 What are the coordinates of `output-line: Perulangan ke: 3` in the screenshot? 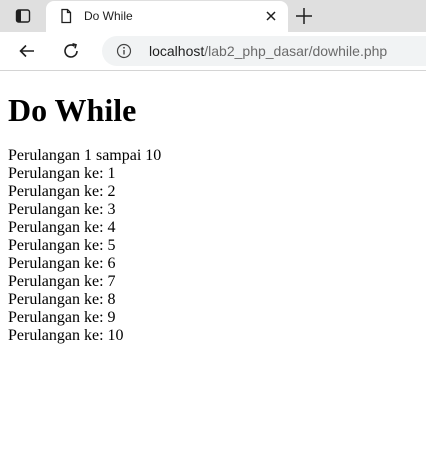 It's located at (62, 209).